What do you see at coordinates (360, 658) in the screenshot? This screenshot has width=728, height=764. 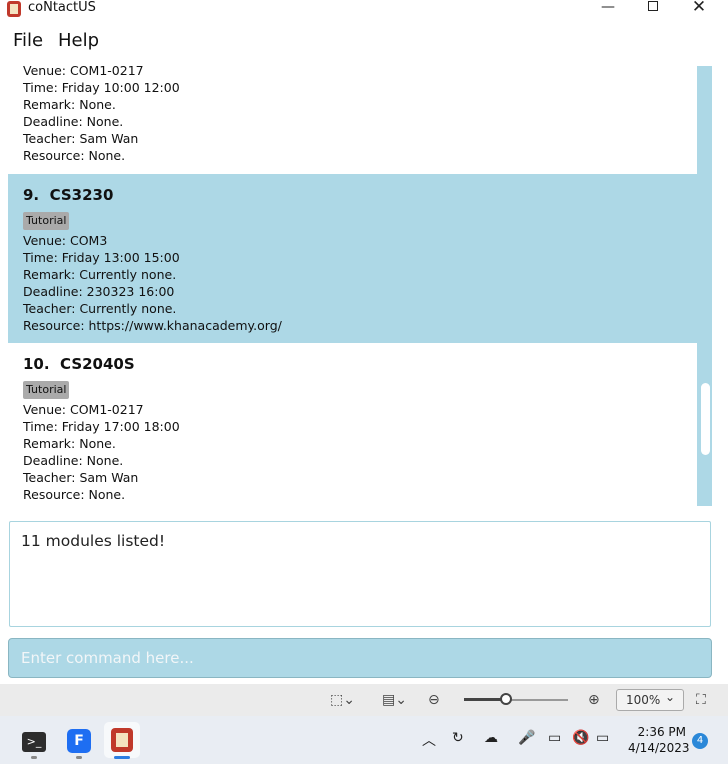 I see `command-input` at bounding box center [360, 658].